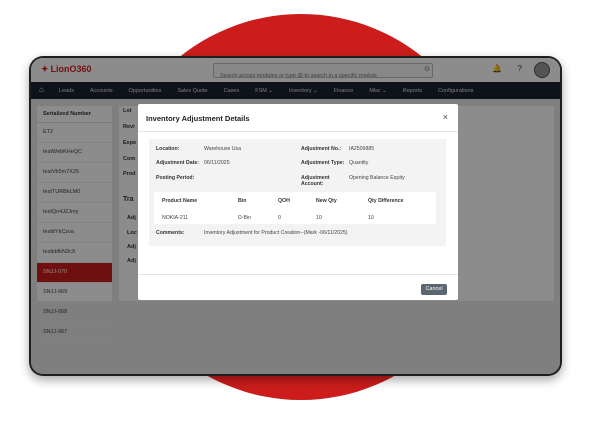  What do you see at coordinates (315, 181) in the screenshot?
I see `adjustment-account-label: Adjustment Account:` at bounding box center [315, 181].